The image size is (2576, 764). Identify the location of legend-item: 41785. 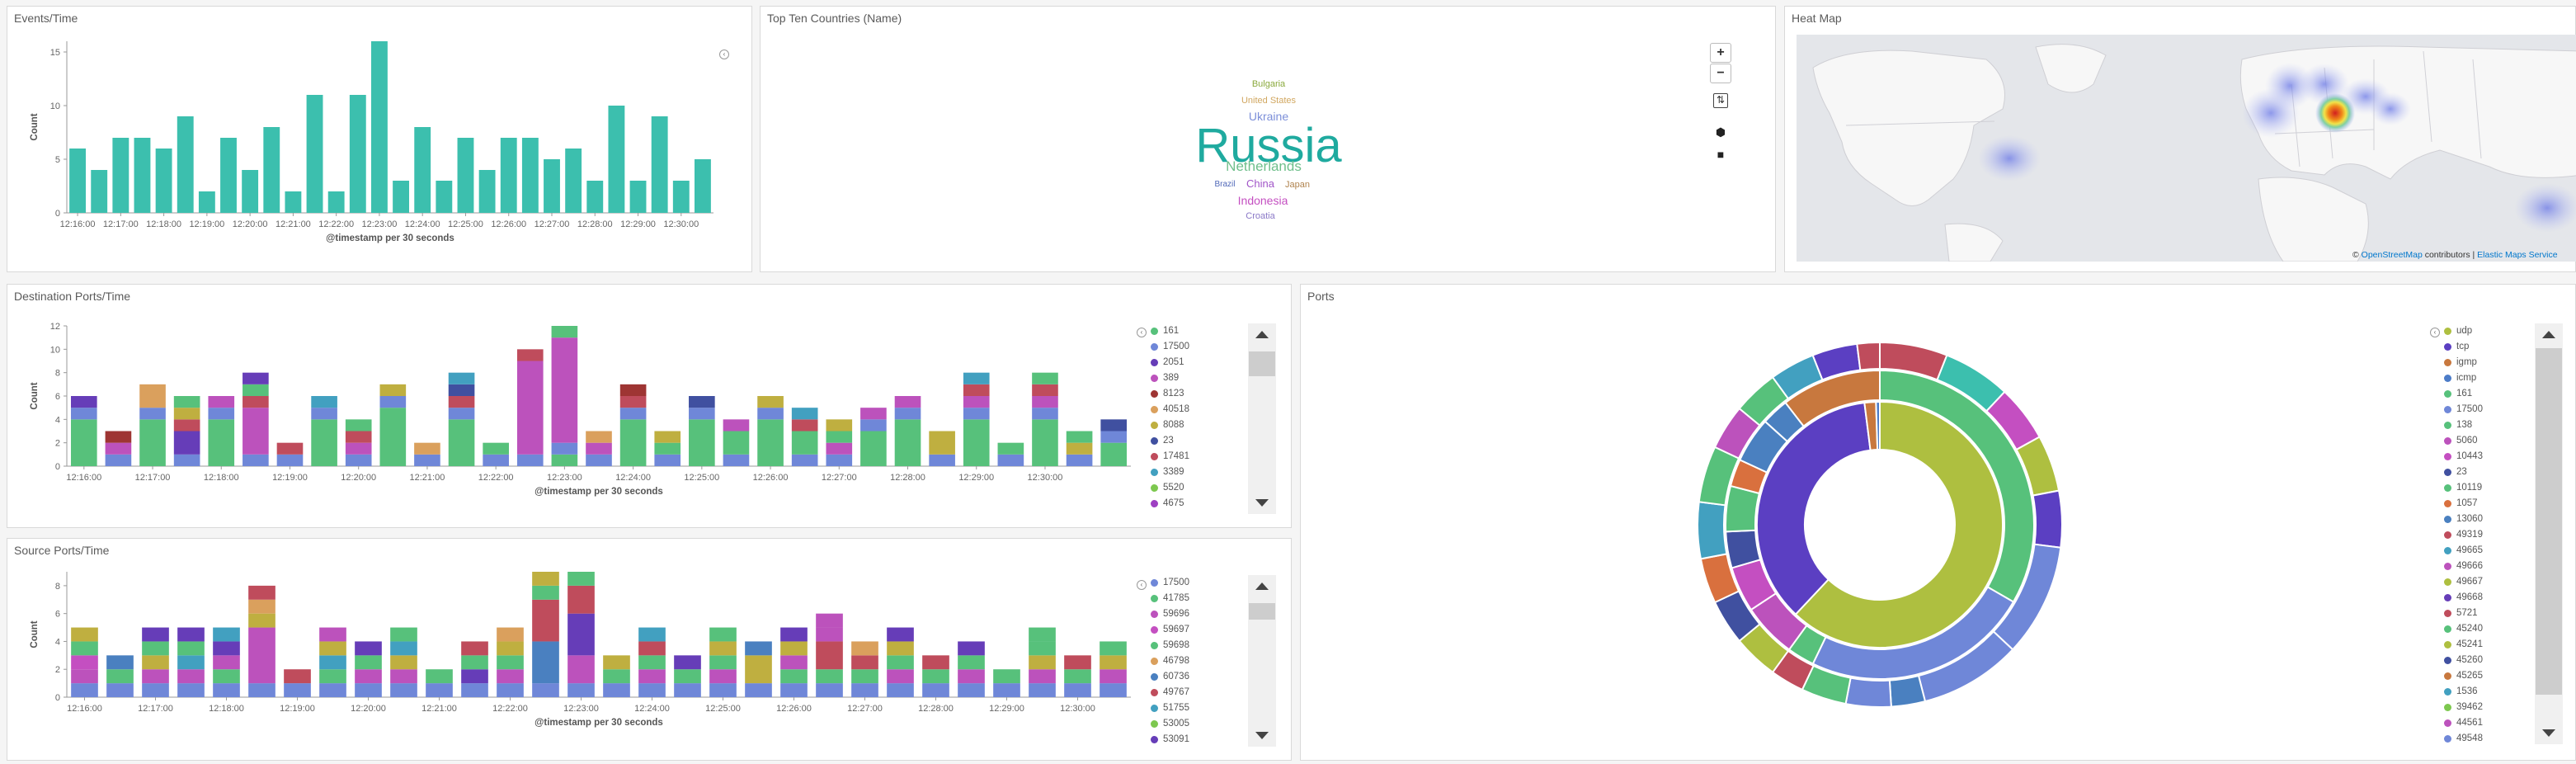
(1192, 598).